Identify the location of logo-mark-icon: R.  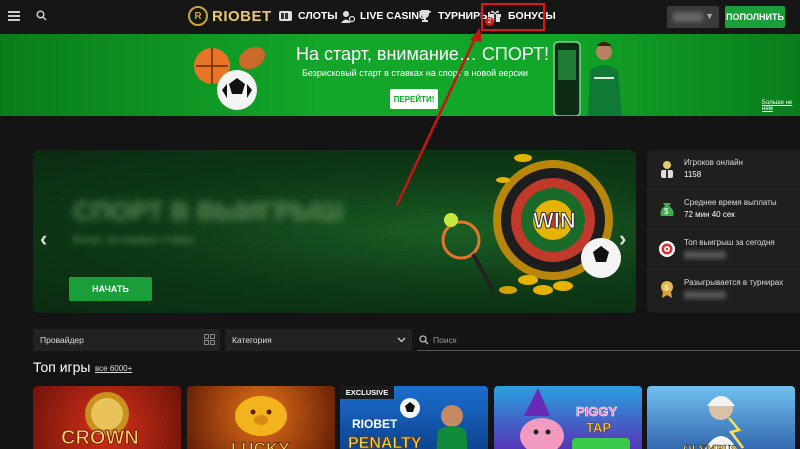
(198, 16).